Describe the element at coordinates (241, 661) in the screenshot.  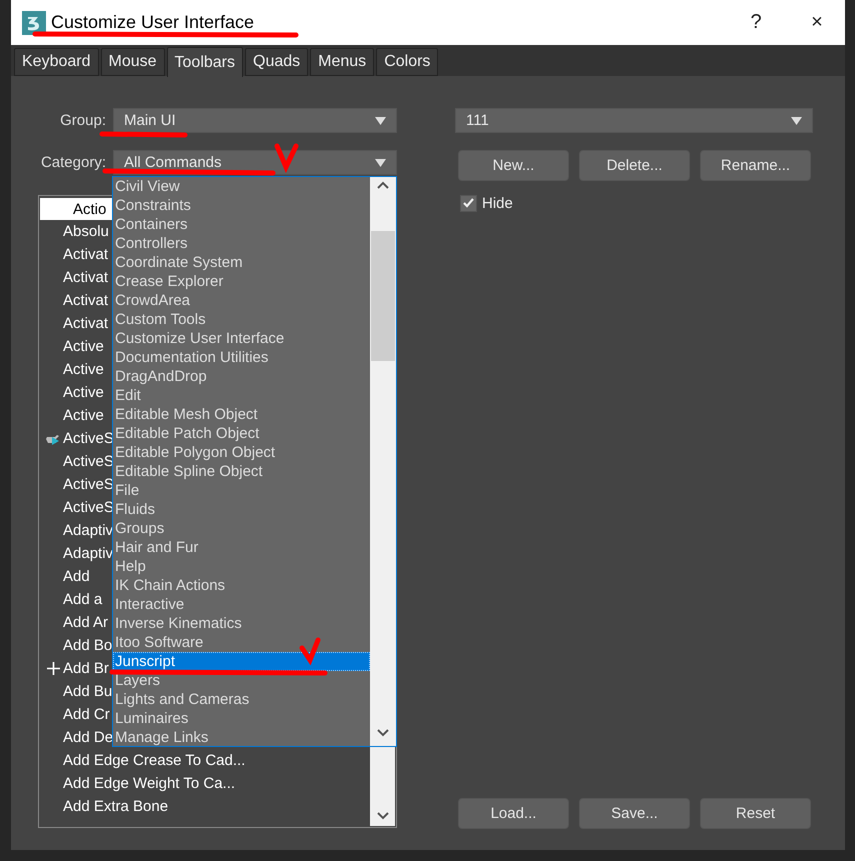
I see `dropdown-option: Junscript` at that location.